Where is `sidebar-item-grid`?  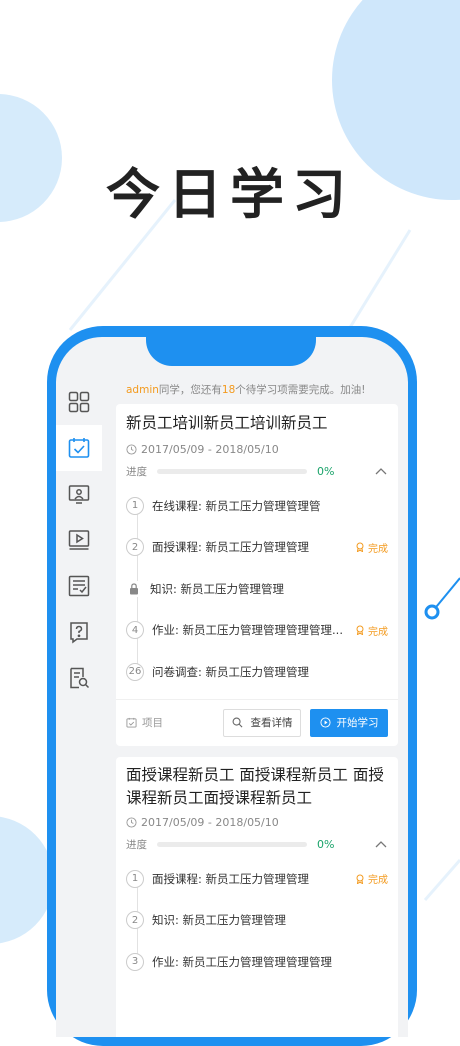
sidebar-item-grid is located at coordinates (79, 402).